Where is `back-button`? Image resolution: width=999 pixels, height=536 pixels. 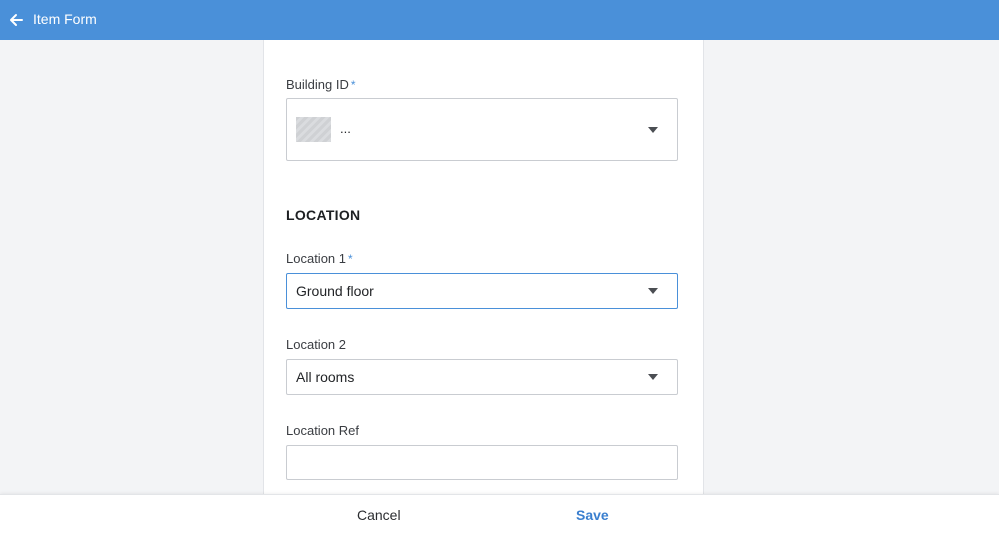 back-button is located at coordinates (16, 20).